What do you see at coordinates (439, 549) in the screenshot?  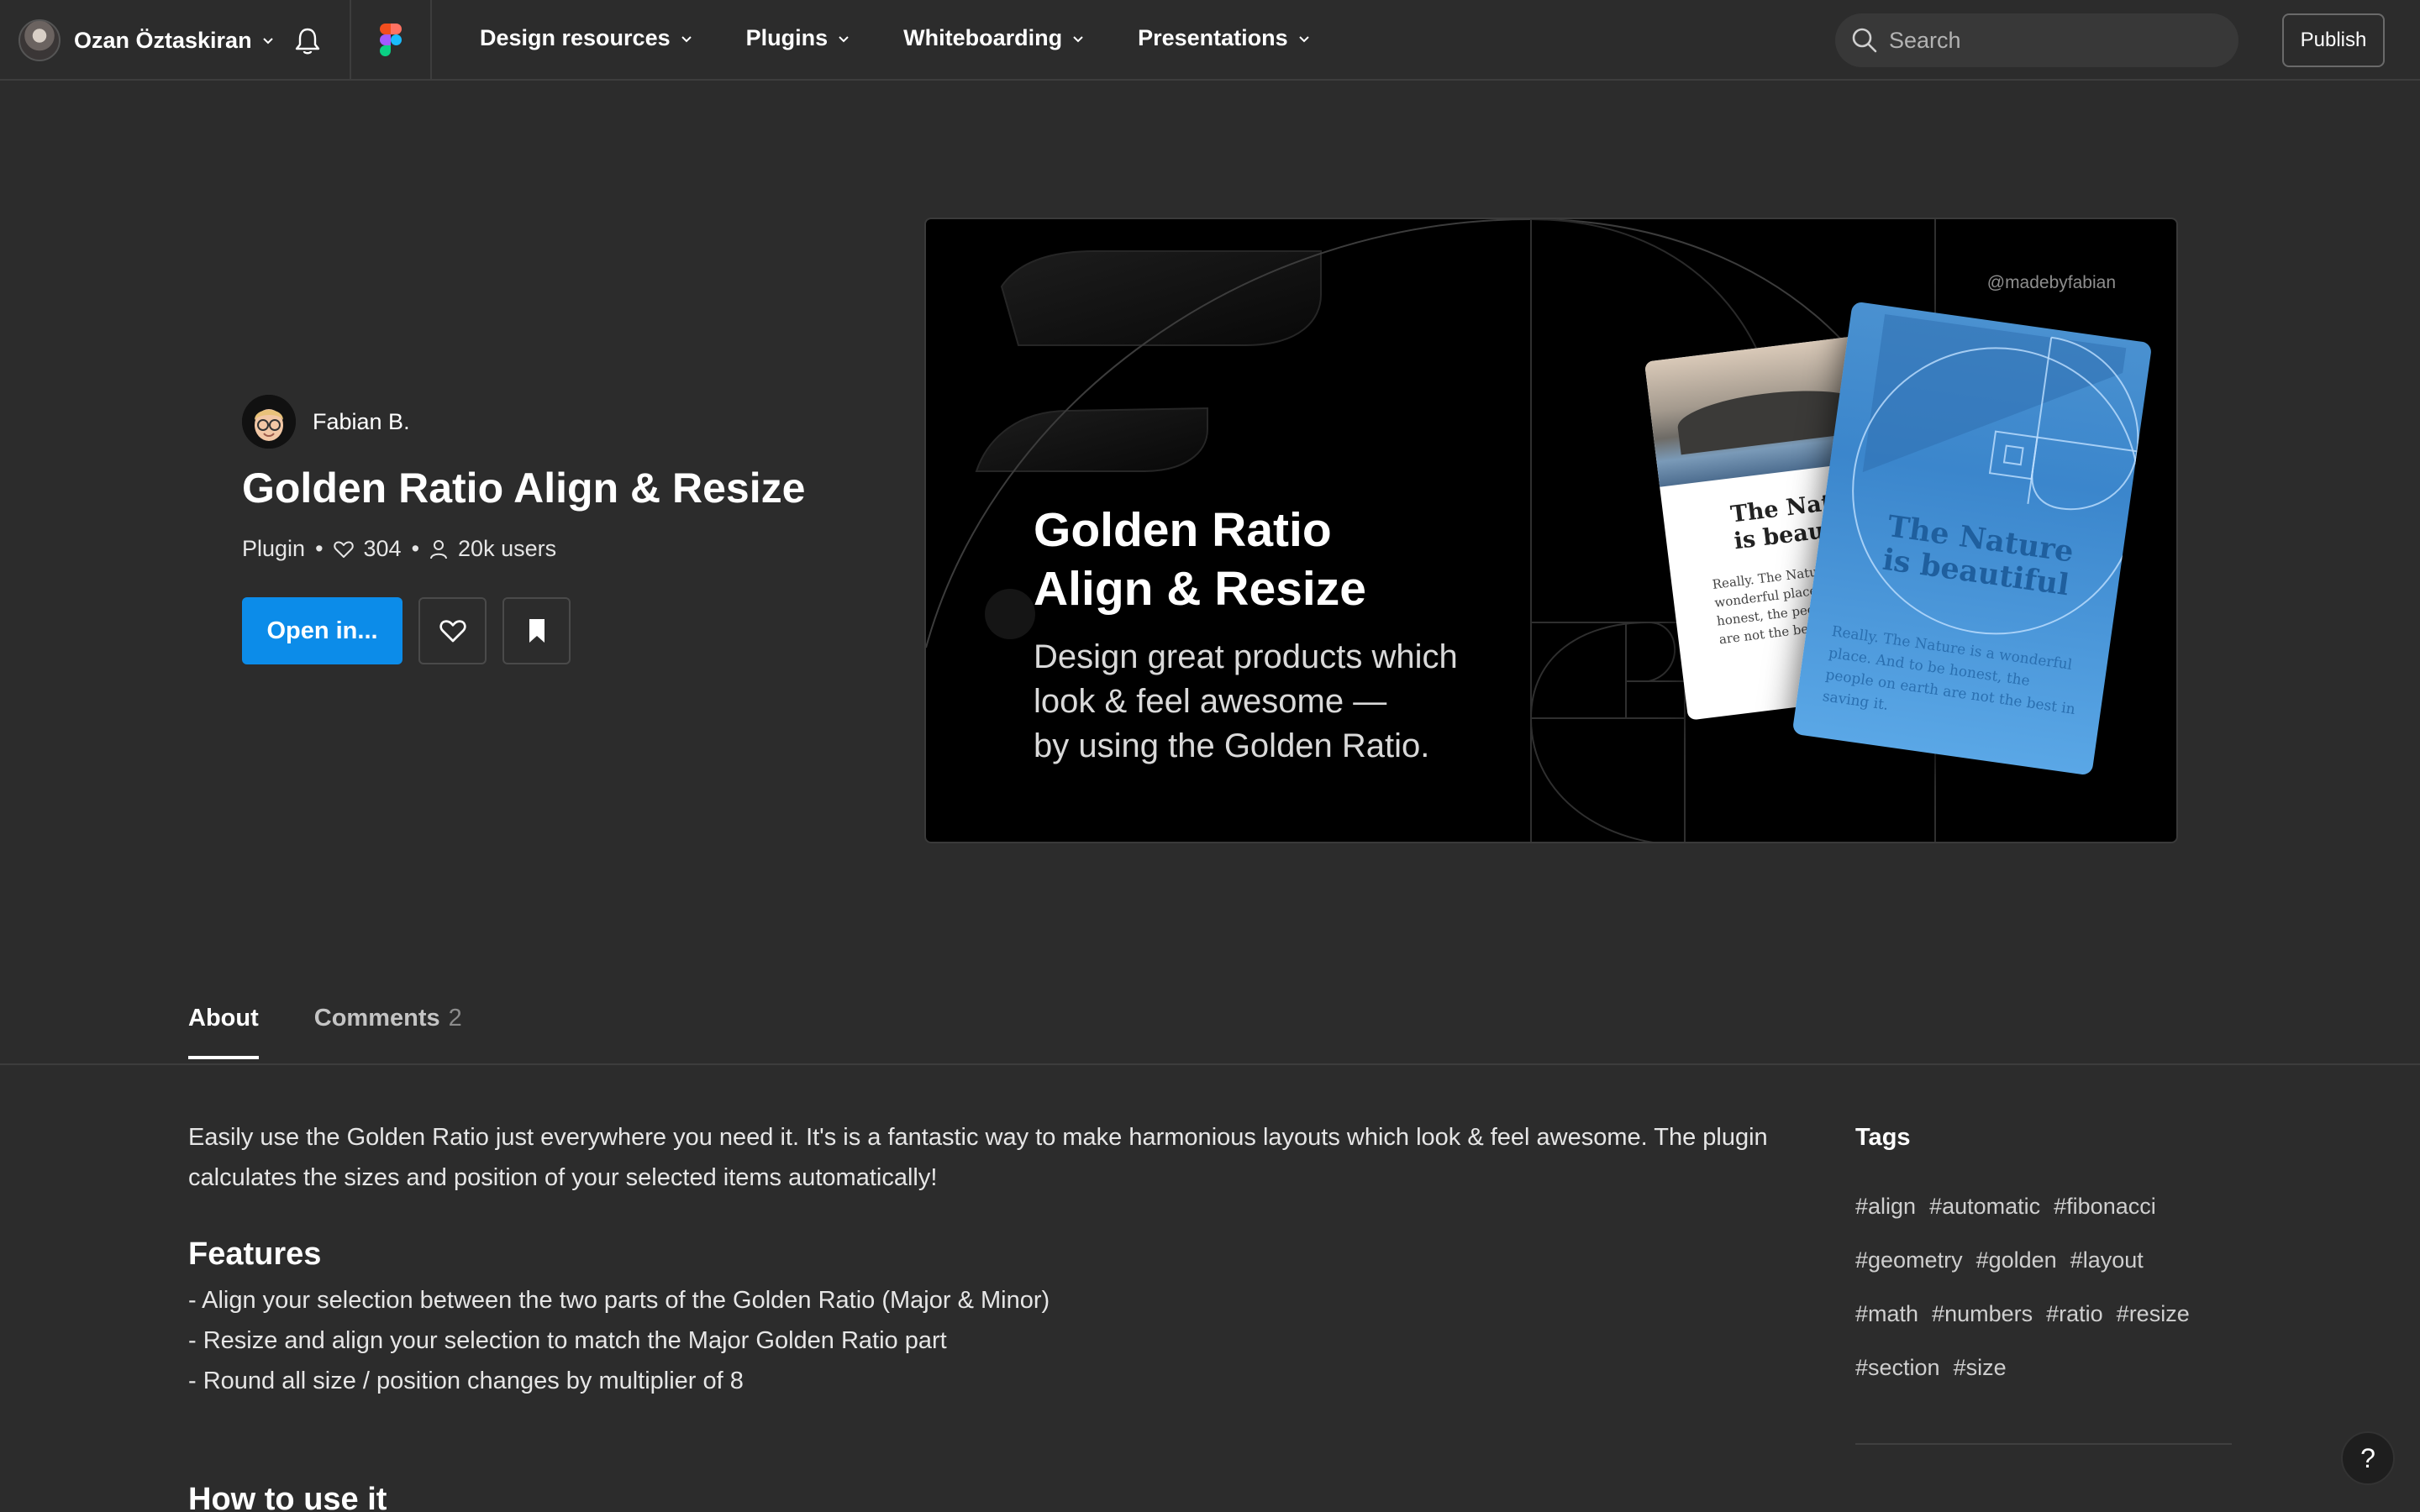 I see `user-icon` at bounding box center [439, 549].